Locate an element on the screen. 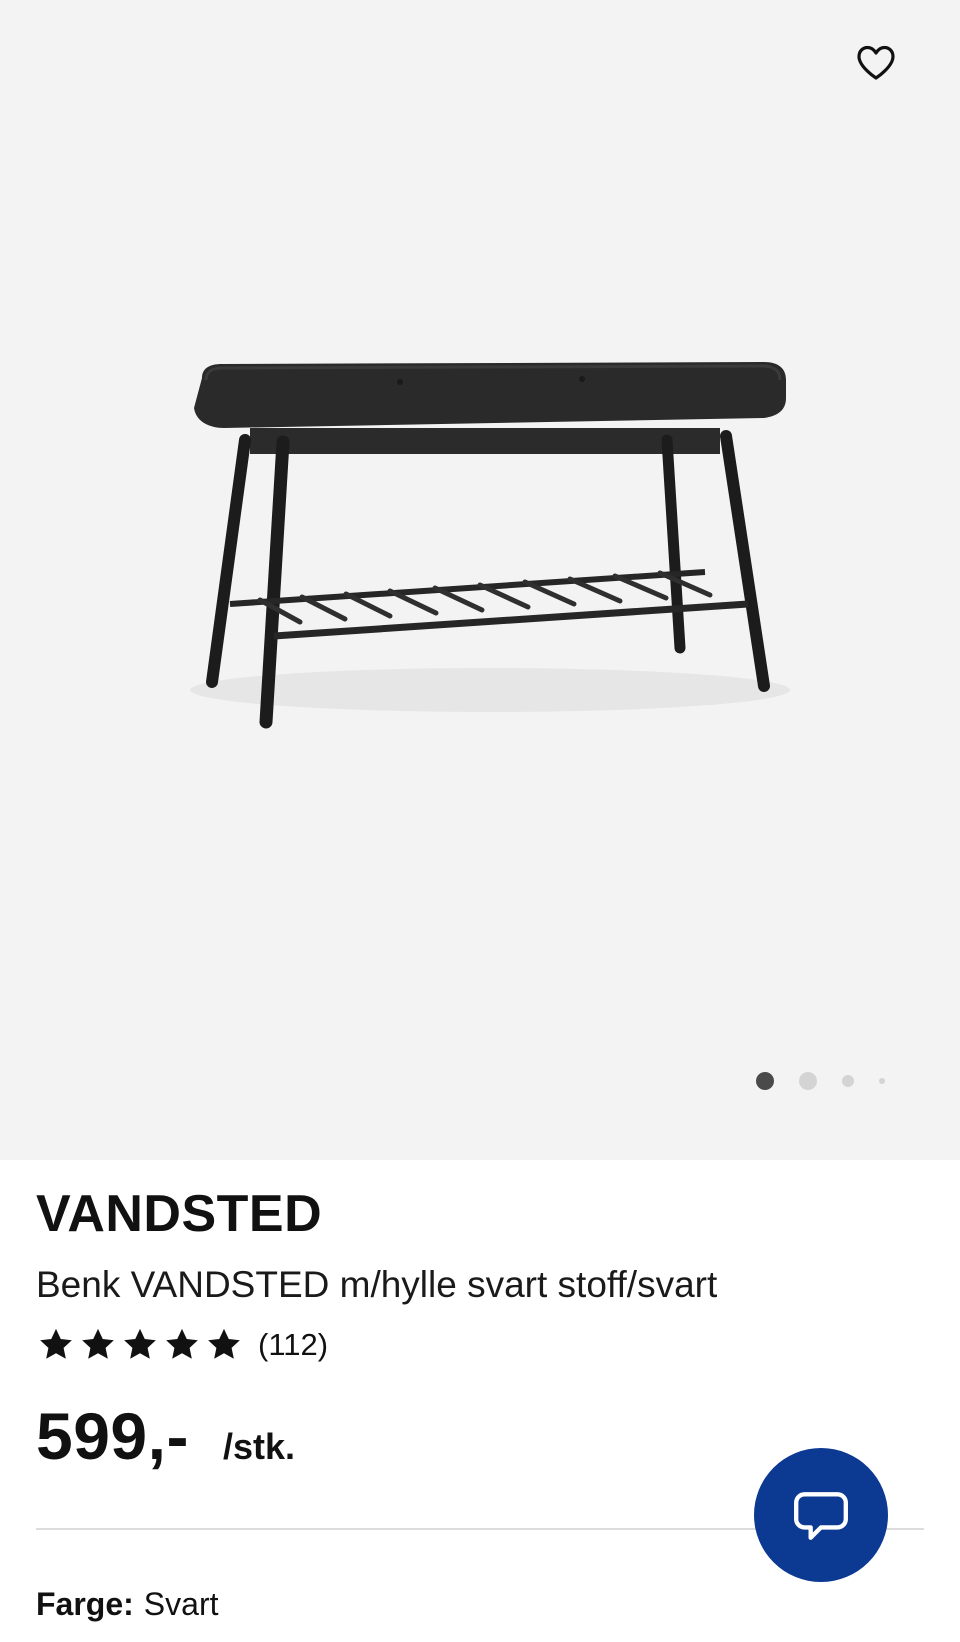 Image resolution: width=960 pixels, height=1642 pixels. product-price: 599,- /stk. is located at coordinates (165, 1435).